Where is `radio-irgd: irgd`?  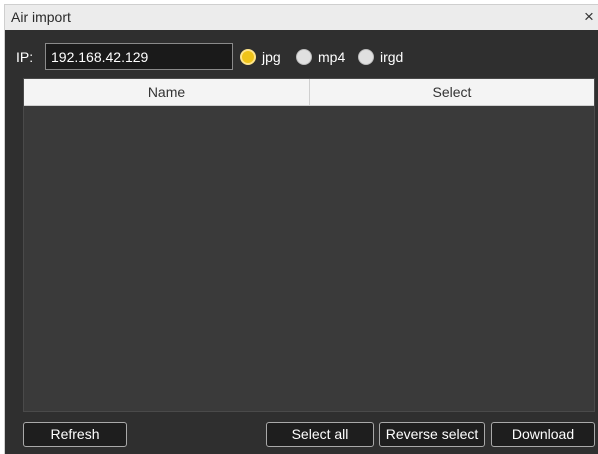
radio-irgd: irgd is located at coordinates (380, 57).